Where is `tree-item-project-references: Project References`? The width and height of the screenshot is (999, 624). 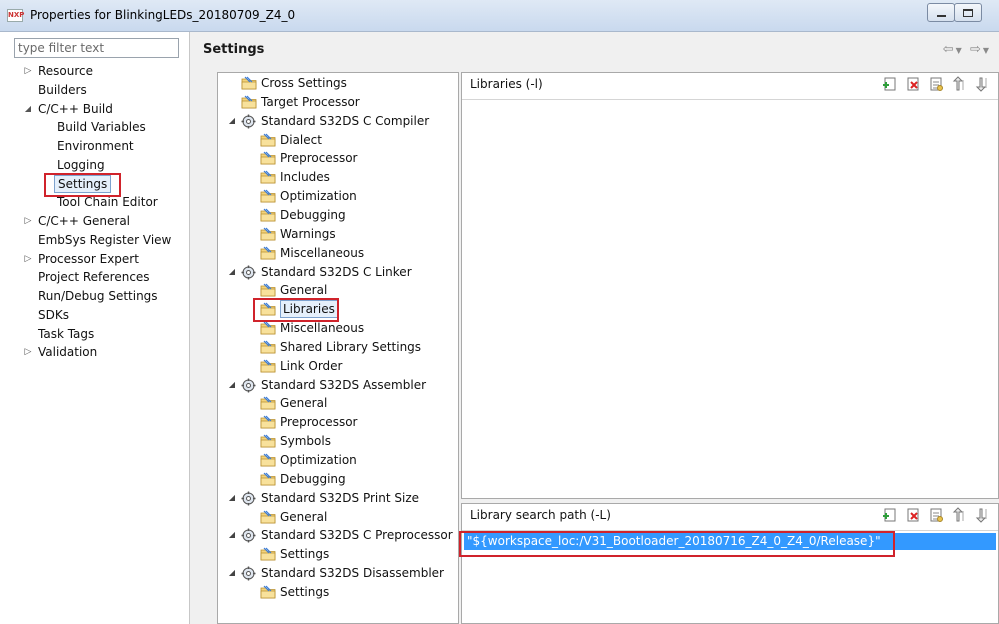
tree-item-project-references: Project References is located at coordinates (94, 277).